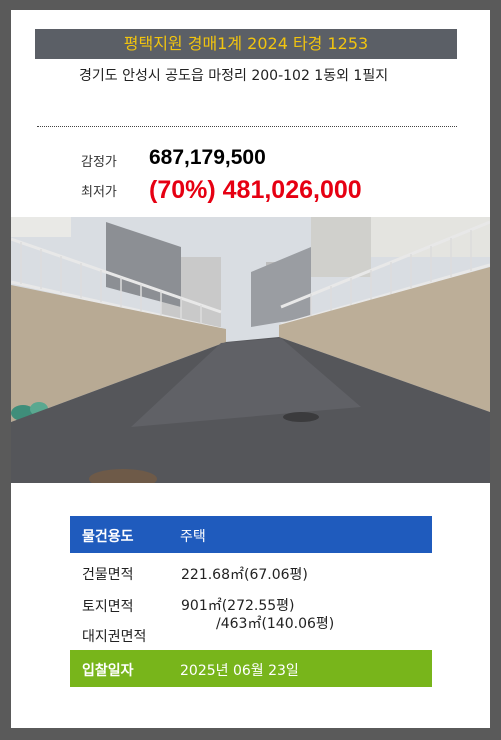 The height and width of the screenshot is (740, 501). I want to click on land-area-label: 토지면적, so click(108, 607).